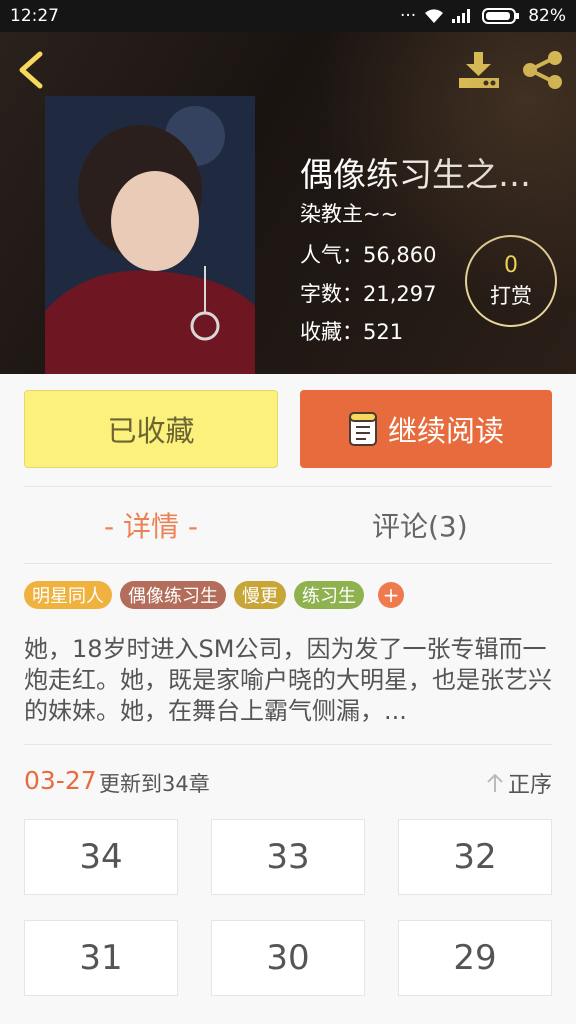 The image size is (576, 1024). Describe the element at coordinates (154, 784) in the screenshot. I see `update-text: 更新到34章` at that location.